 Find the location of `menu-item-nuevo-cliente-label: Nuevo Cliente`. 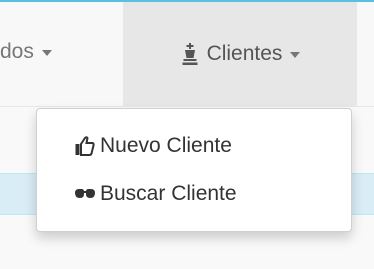

menu-item-nuevo-cliente-label: Nuevo Cliente is located at coordinates (166, 145).